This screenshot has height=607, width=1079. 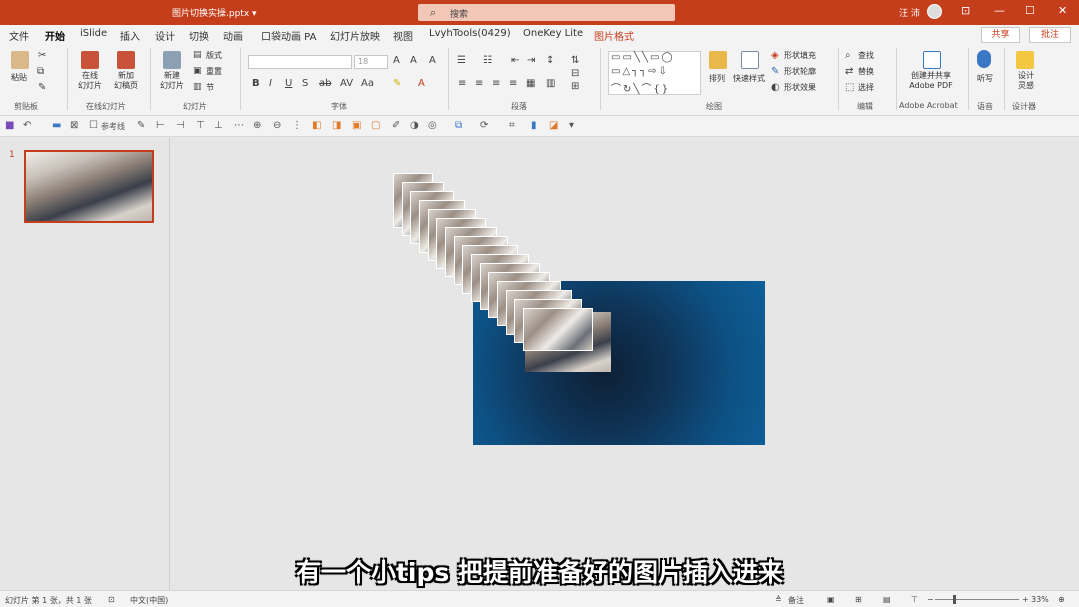 What do you see at coordinates (214, 56) in the screenshot?
I see `layout-label: 版式` at bounding box center [214, 56].